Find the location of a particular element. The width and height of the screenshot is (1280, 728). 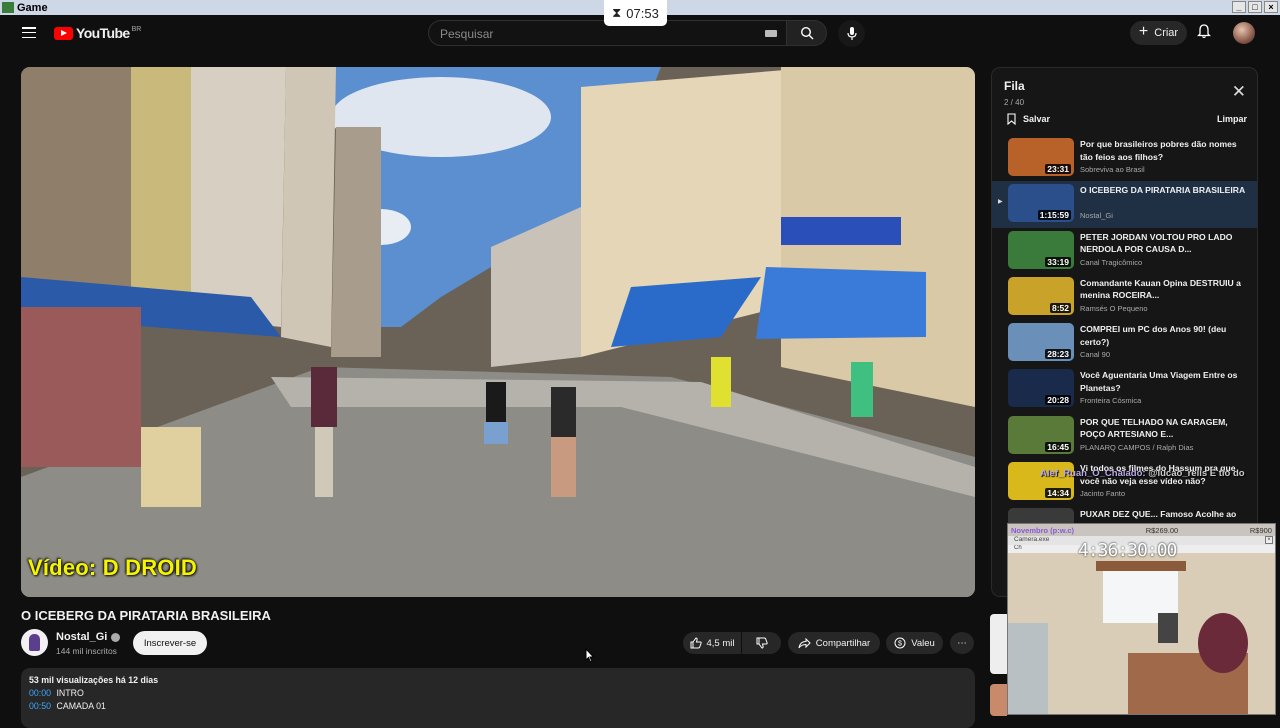

youtube-logo: YouTube BR is located at coordinates (97, 33).